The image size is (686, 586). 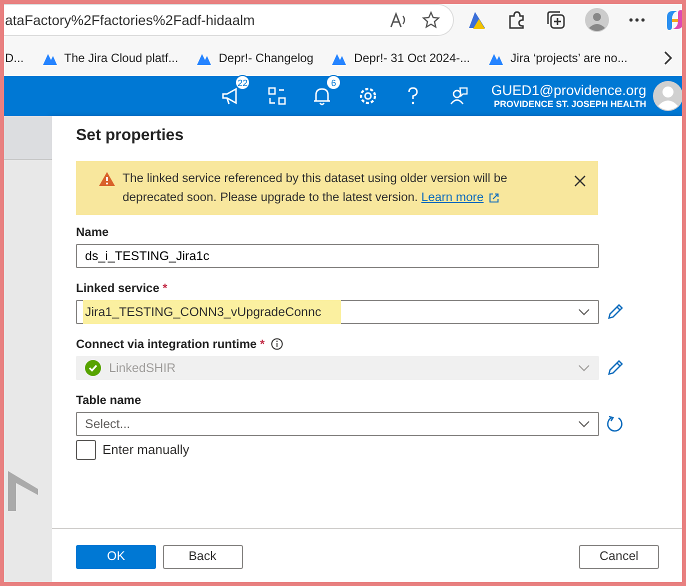 What do you see at coordinates (597, 20) in the screenshot?
I see `profile-avatar-icon` at bounding box center [597, 20].